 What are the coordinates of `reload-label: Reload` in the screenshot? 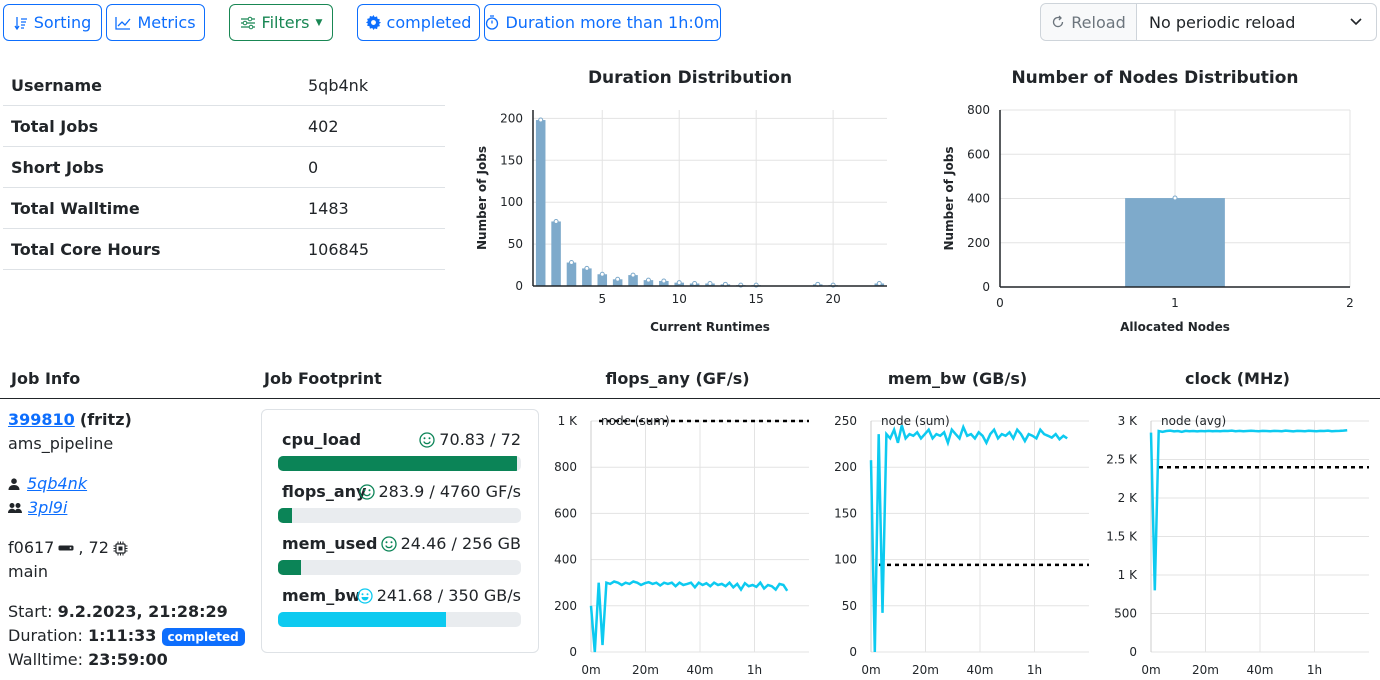 It's located at (1098, 22).